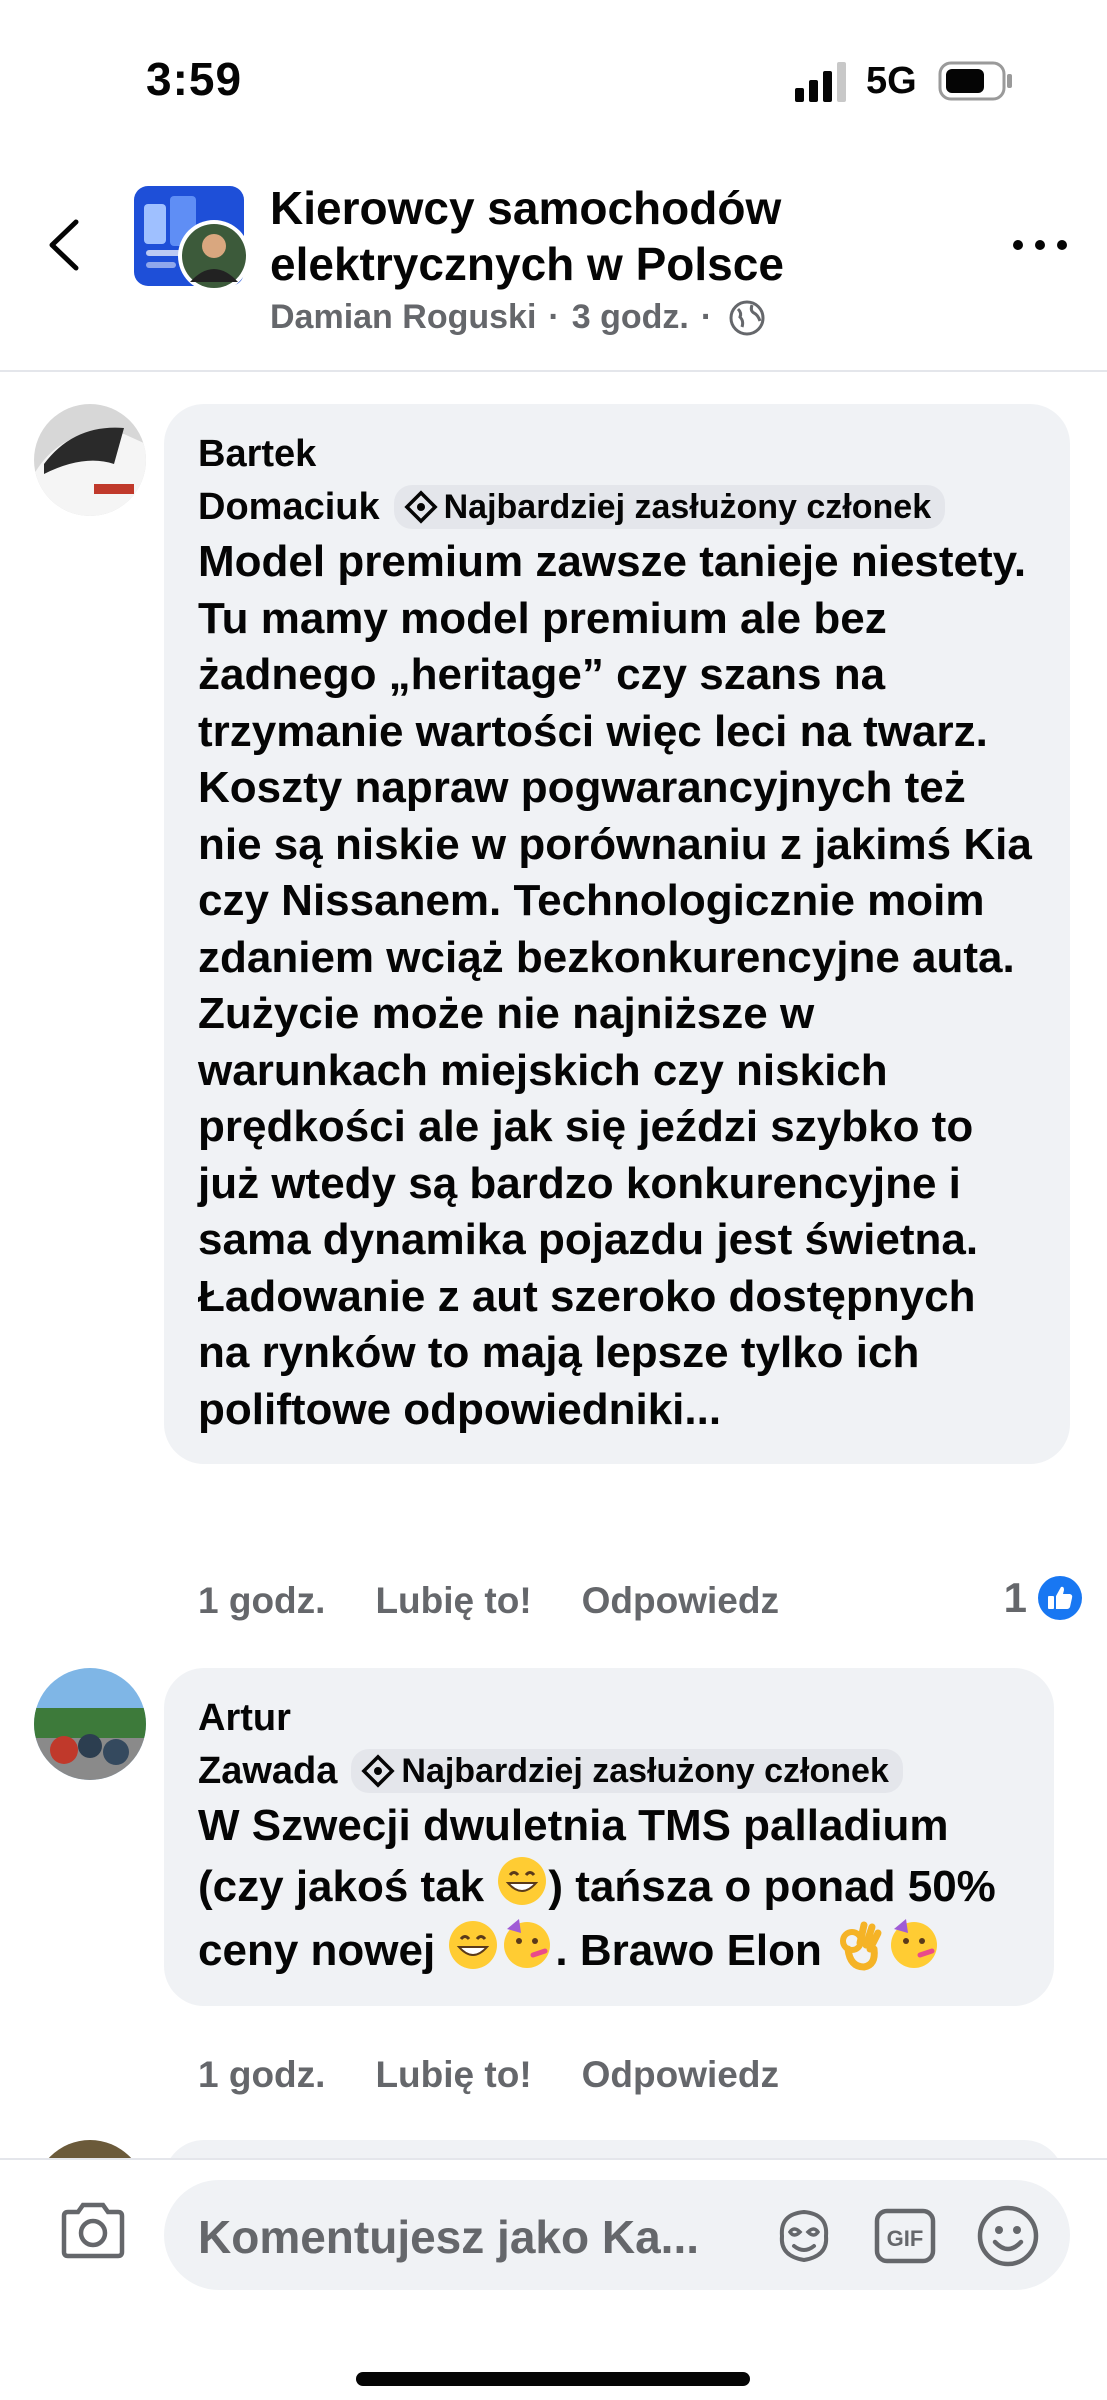  Describe the element at coordinates (617, 454) in the screenshot. I see `comment-author: Bartek` at that location.